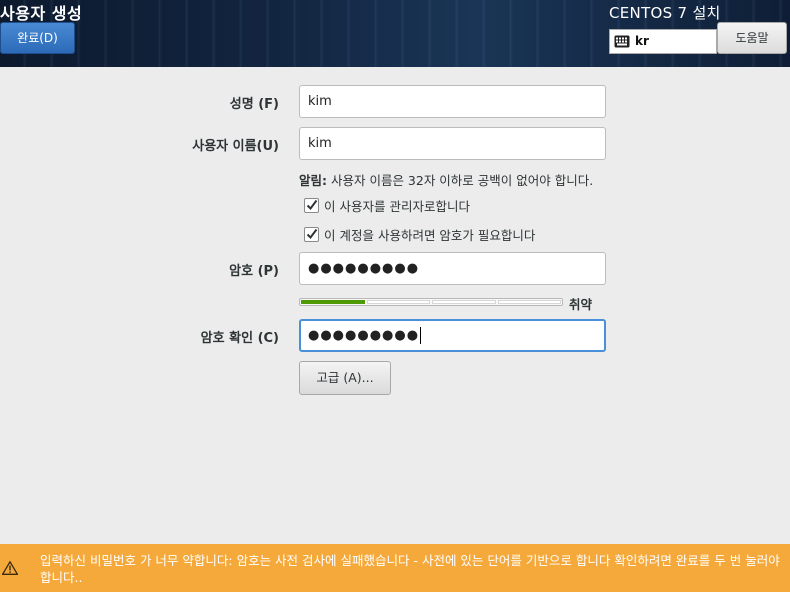 Image resolution: width=790 pixels, height=592 pixels. Describe the element at coordinates (663, 41) in the screenshot. I see `keyboard-layout-indicator: kr` at that location.